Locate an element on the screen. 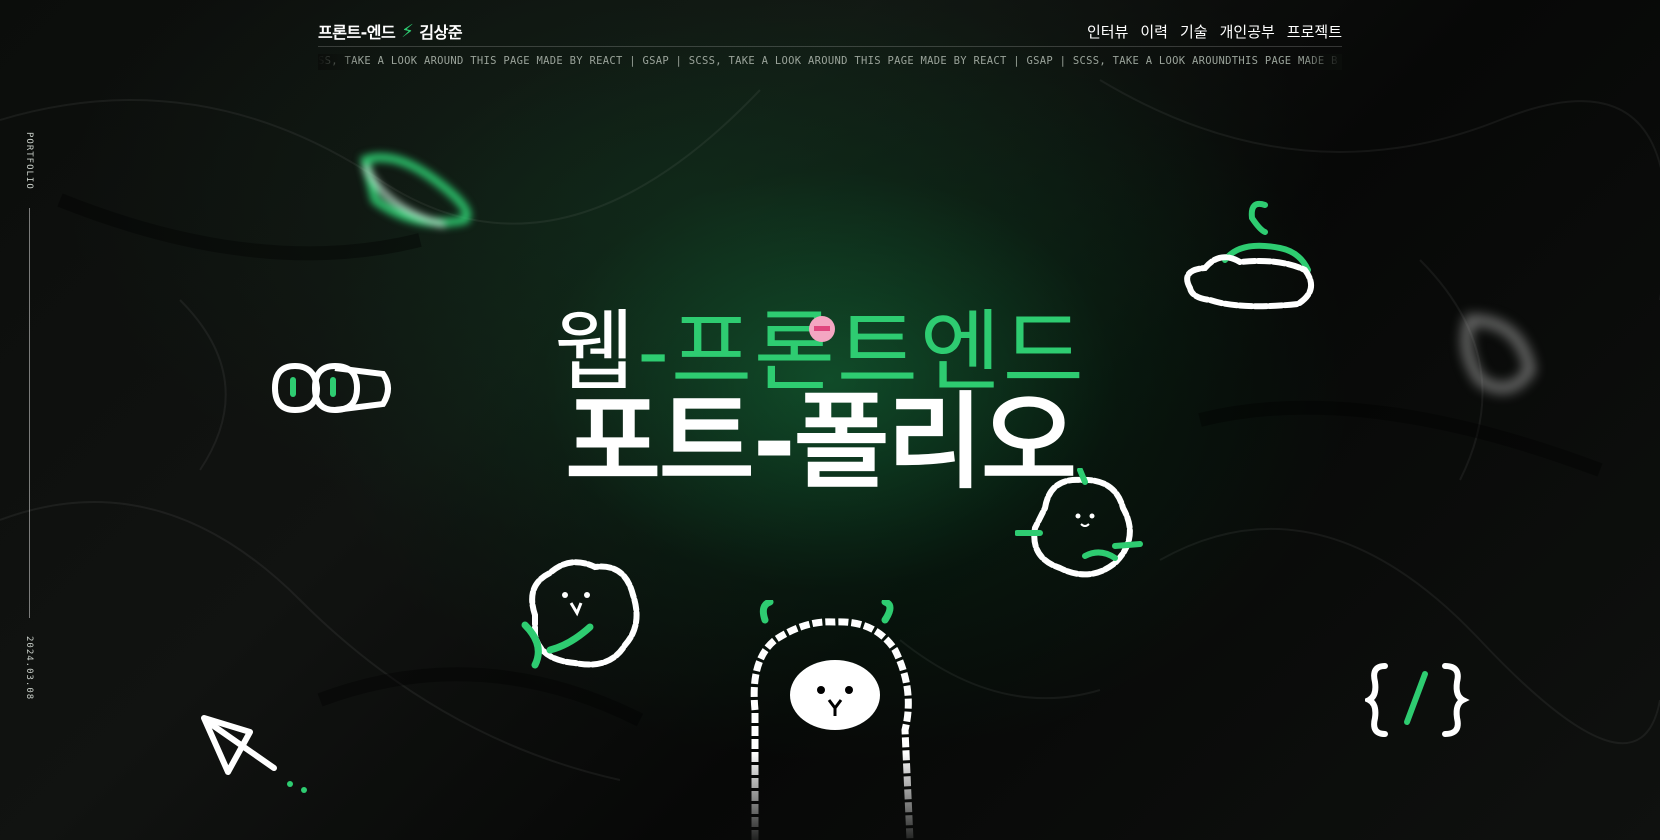 The image size is (1660, 840). logo-text-right: 김상준 is located at coordinates (441, 32).